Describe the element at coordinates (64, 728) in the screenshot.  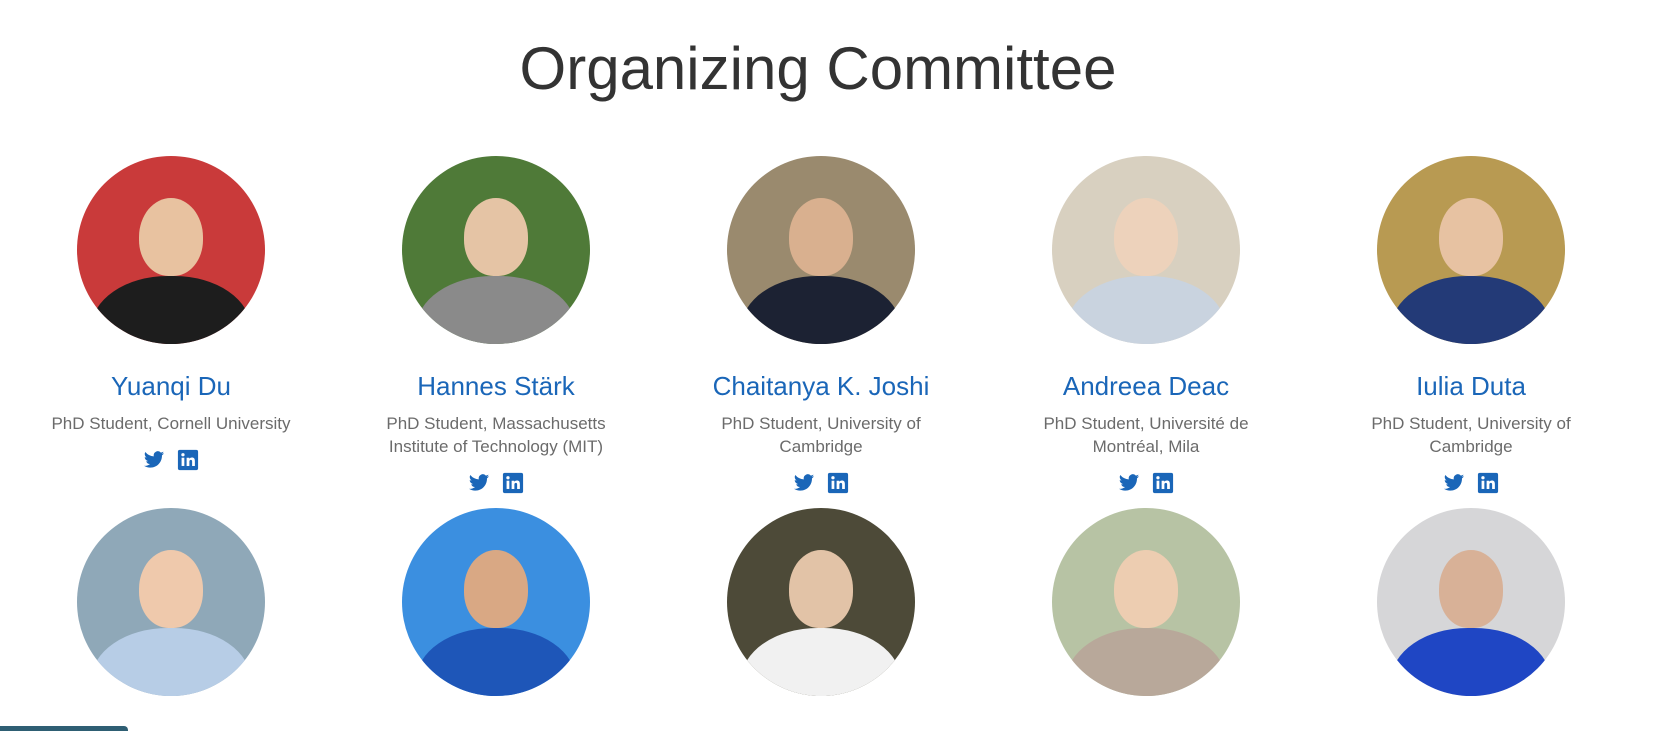
I see `bottom-bar` at that location.